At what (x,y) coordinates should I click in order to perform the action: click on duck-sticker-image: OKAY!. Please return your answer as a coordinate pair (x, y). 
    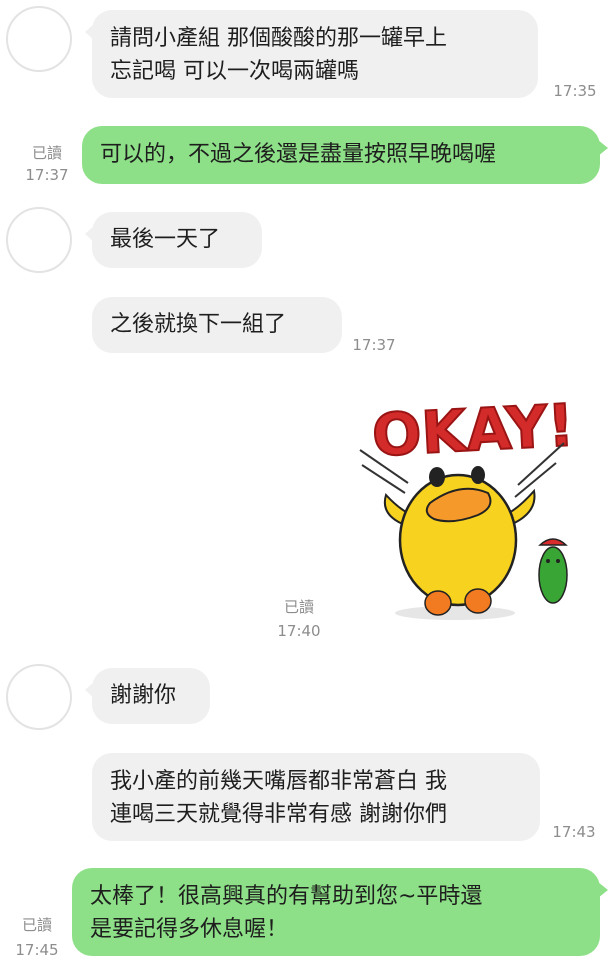
    Looking at the image, I should click on (468, 505).